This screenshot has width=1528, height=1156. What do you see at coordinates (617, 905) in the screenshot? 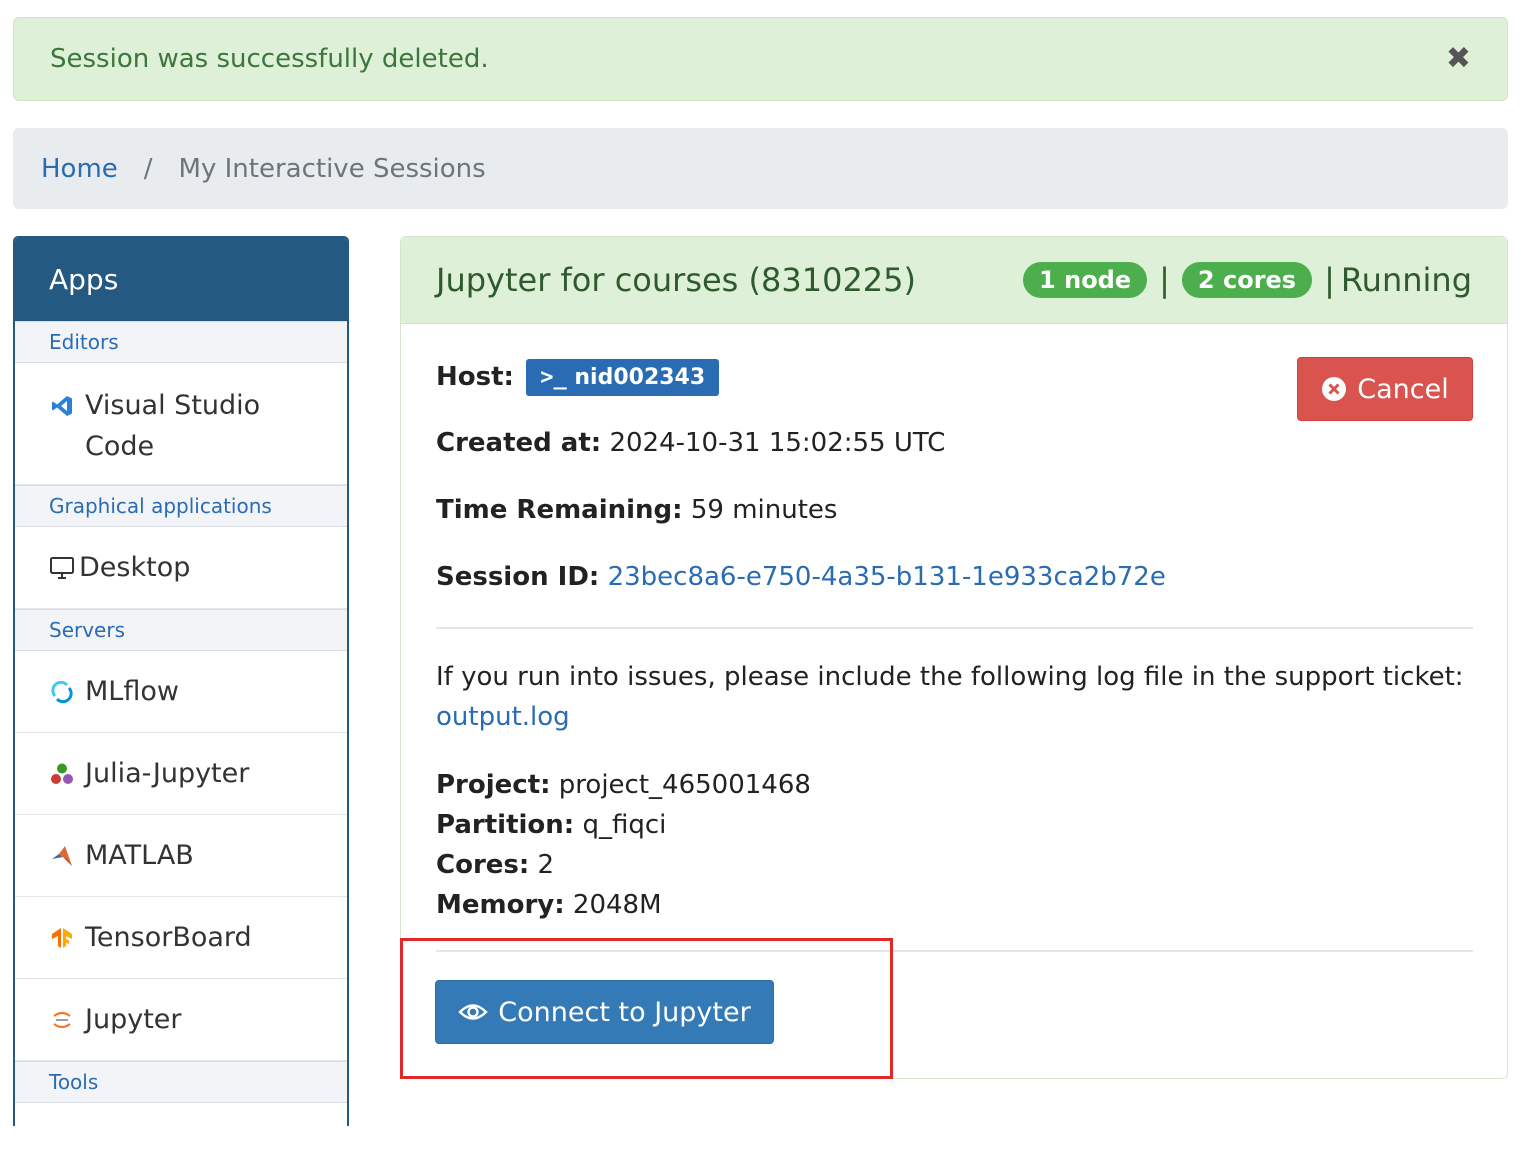
I see `memory-value: 2048M` at bounding box center [617, 905].